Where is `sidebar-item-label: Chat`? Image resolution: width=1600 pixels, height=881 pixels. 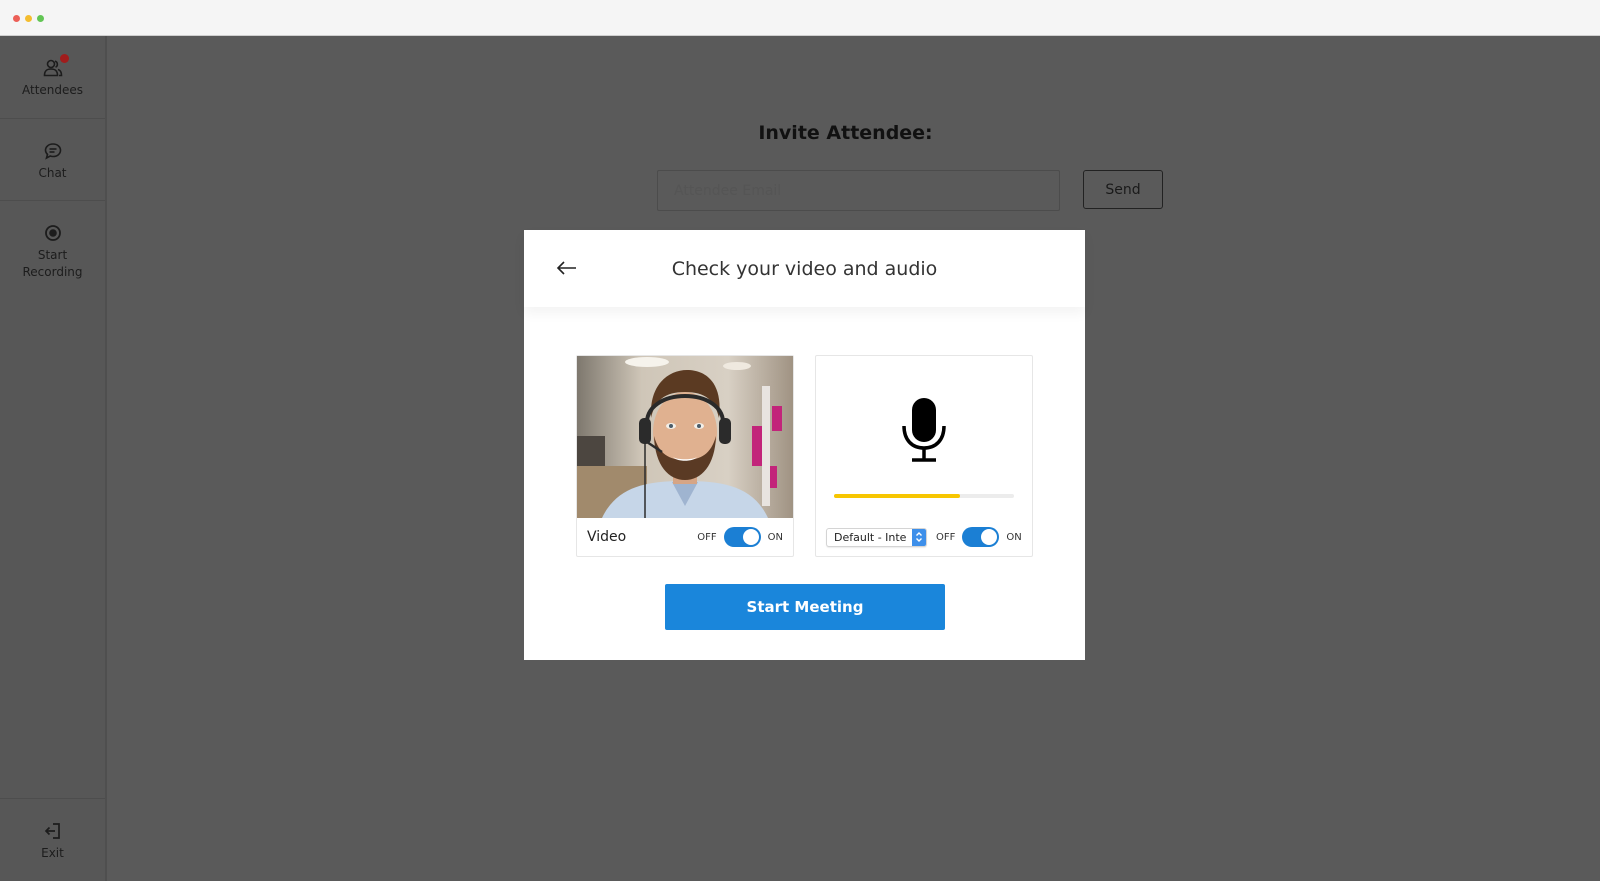 sidebar-item-label: Chat is located at coordinates (52, 173).